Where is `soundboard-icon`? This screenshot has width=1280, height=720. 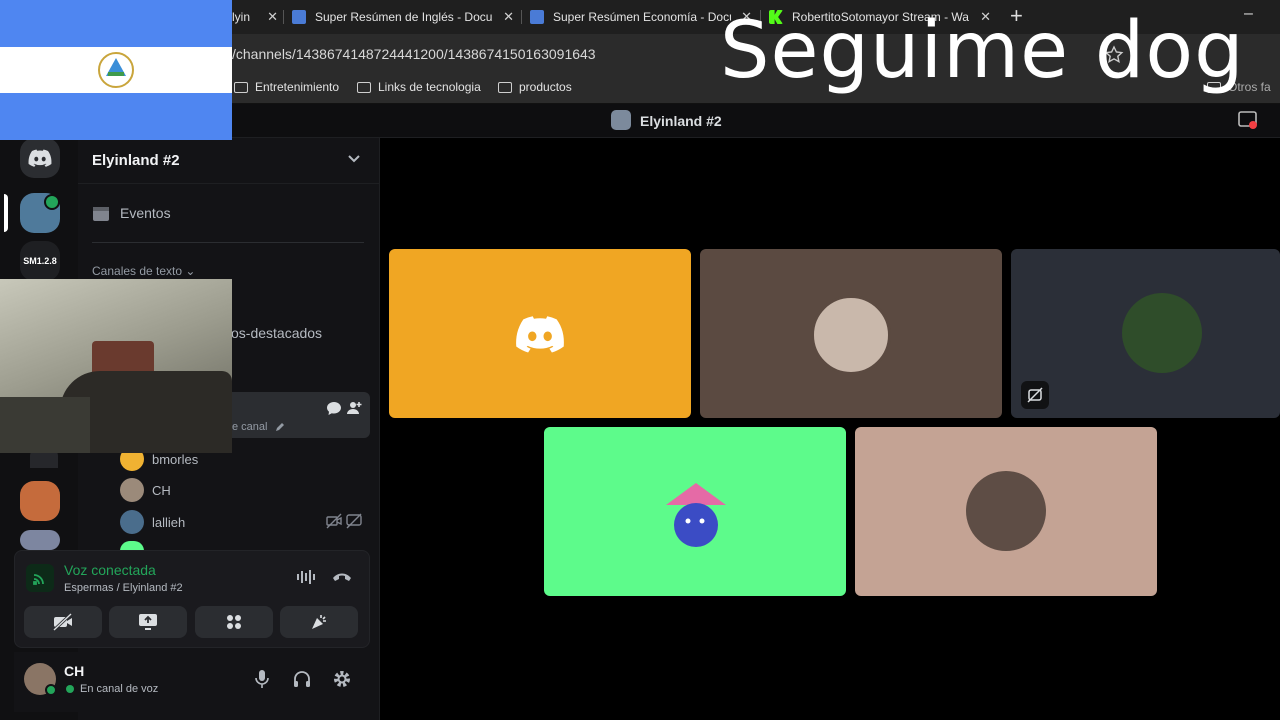
soundboard-icon is located at coordinates (319, 622).